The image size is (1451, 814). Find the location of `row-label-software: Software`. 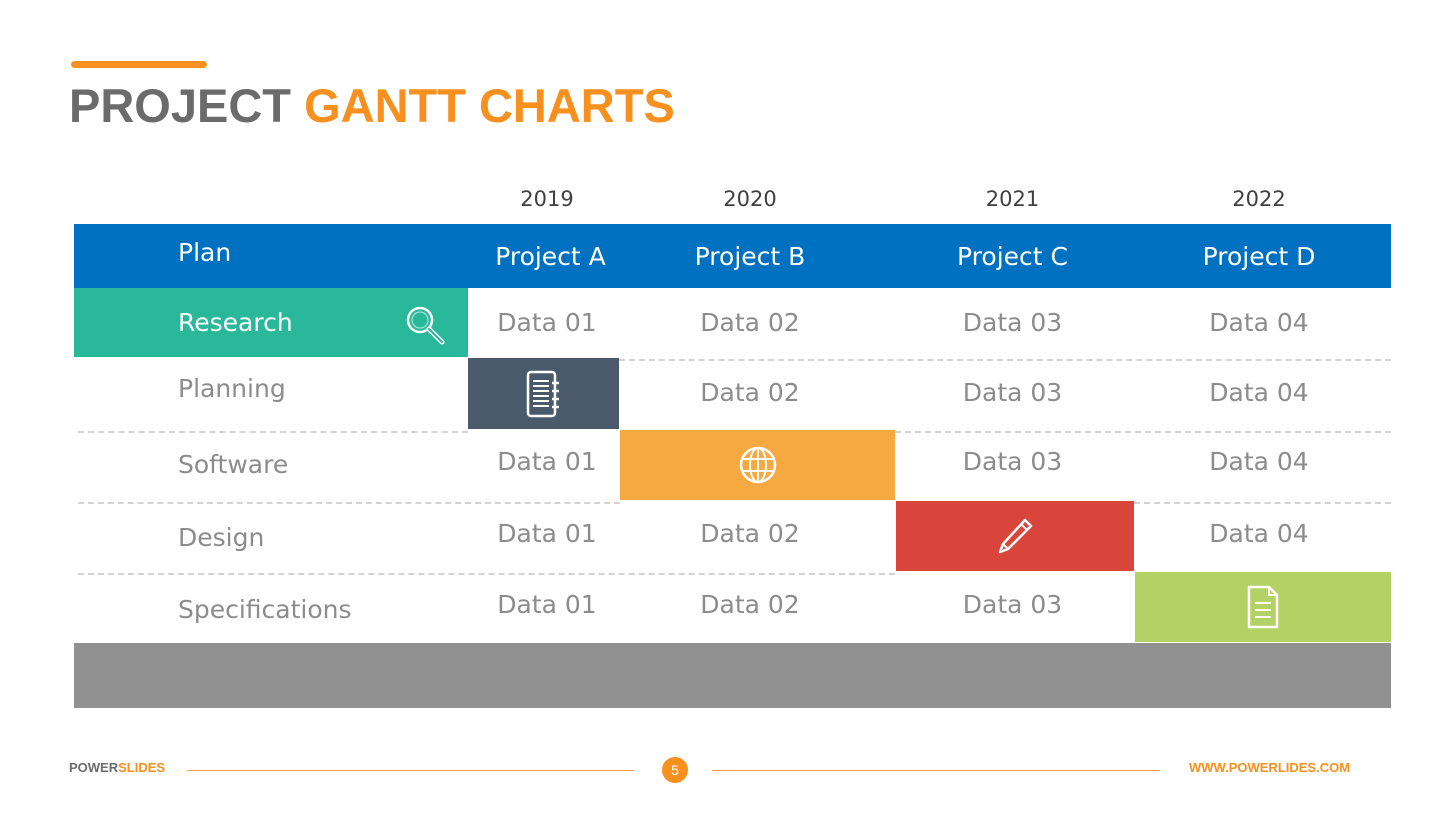

row-label-software: Software is located at coordinates (233, 464).